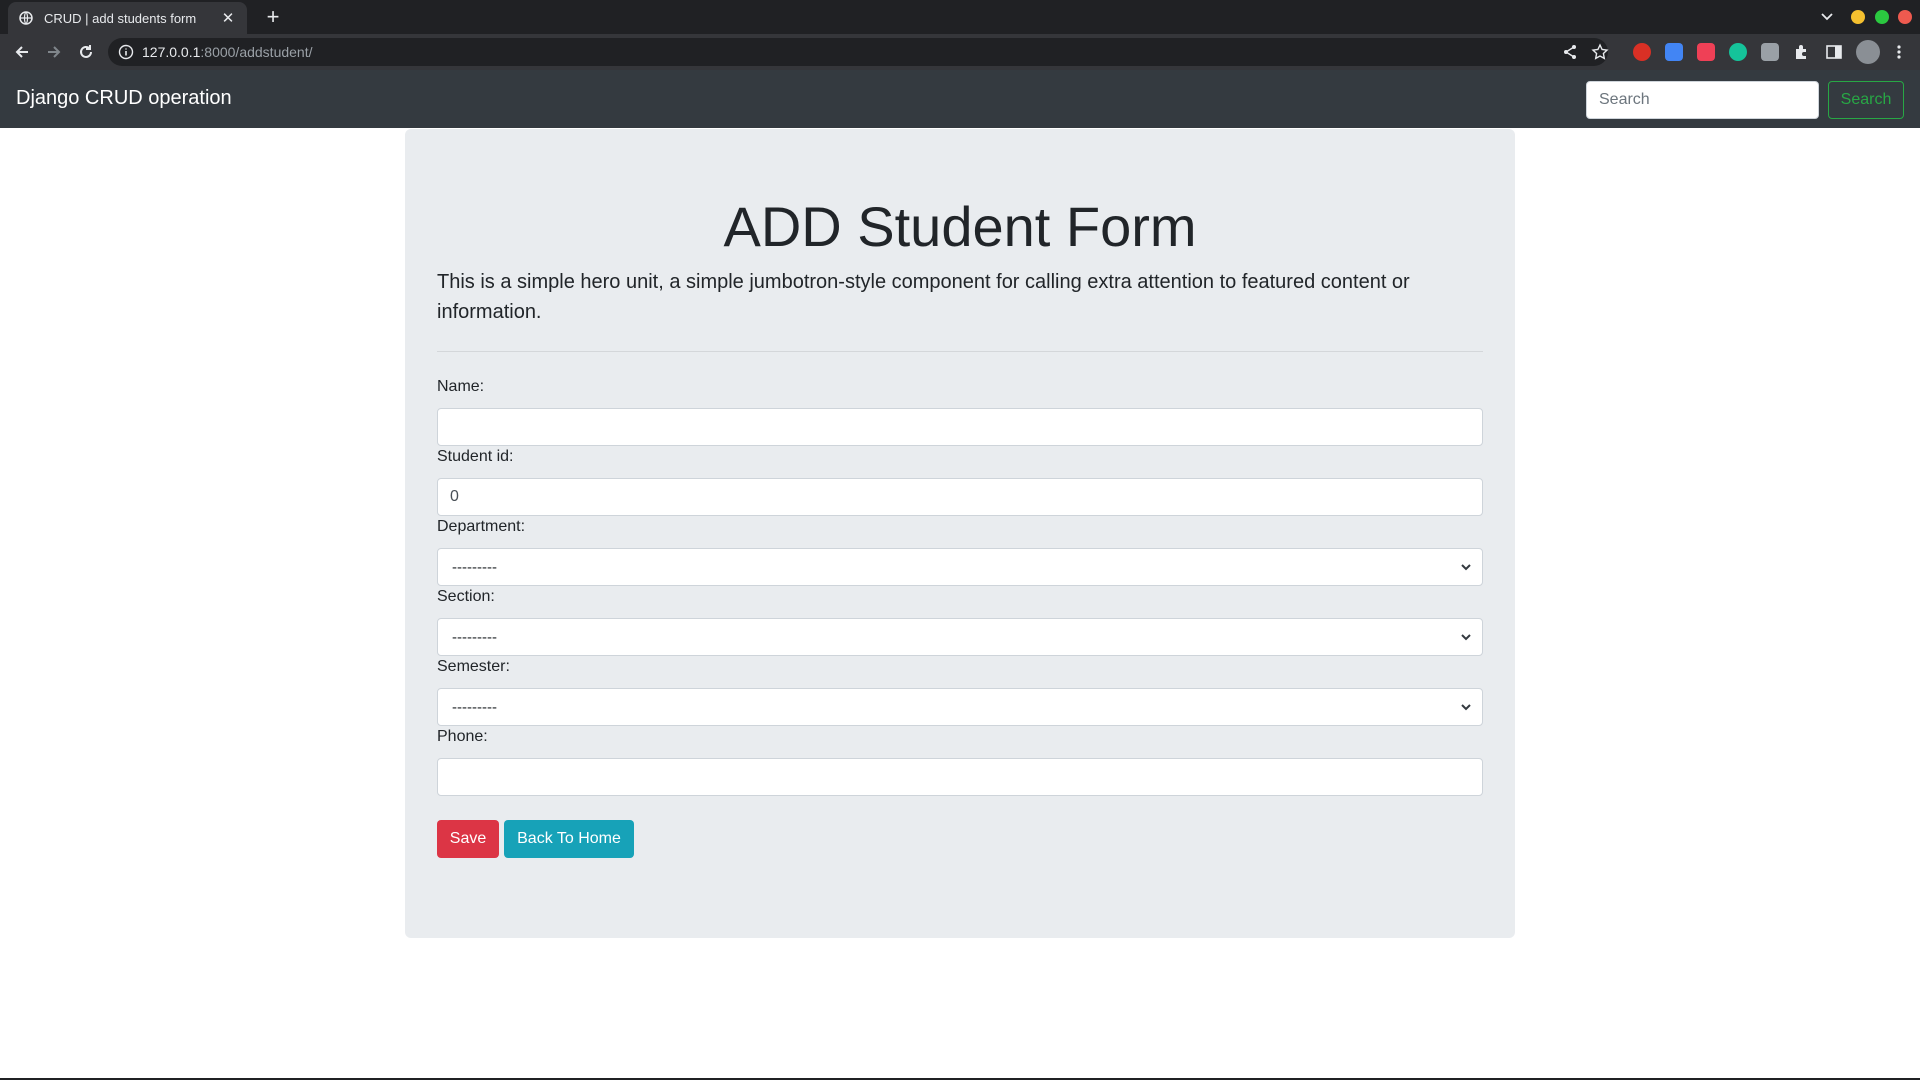 Image resolution: width=1920 pixels, height=1080 pixels. Describe the element at coordinates (1706, 52) in the screenshot. I see `pocket-extension-icon` at that location.